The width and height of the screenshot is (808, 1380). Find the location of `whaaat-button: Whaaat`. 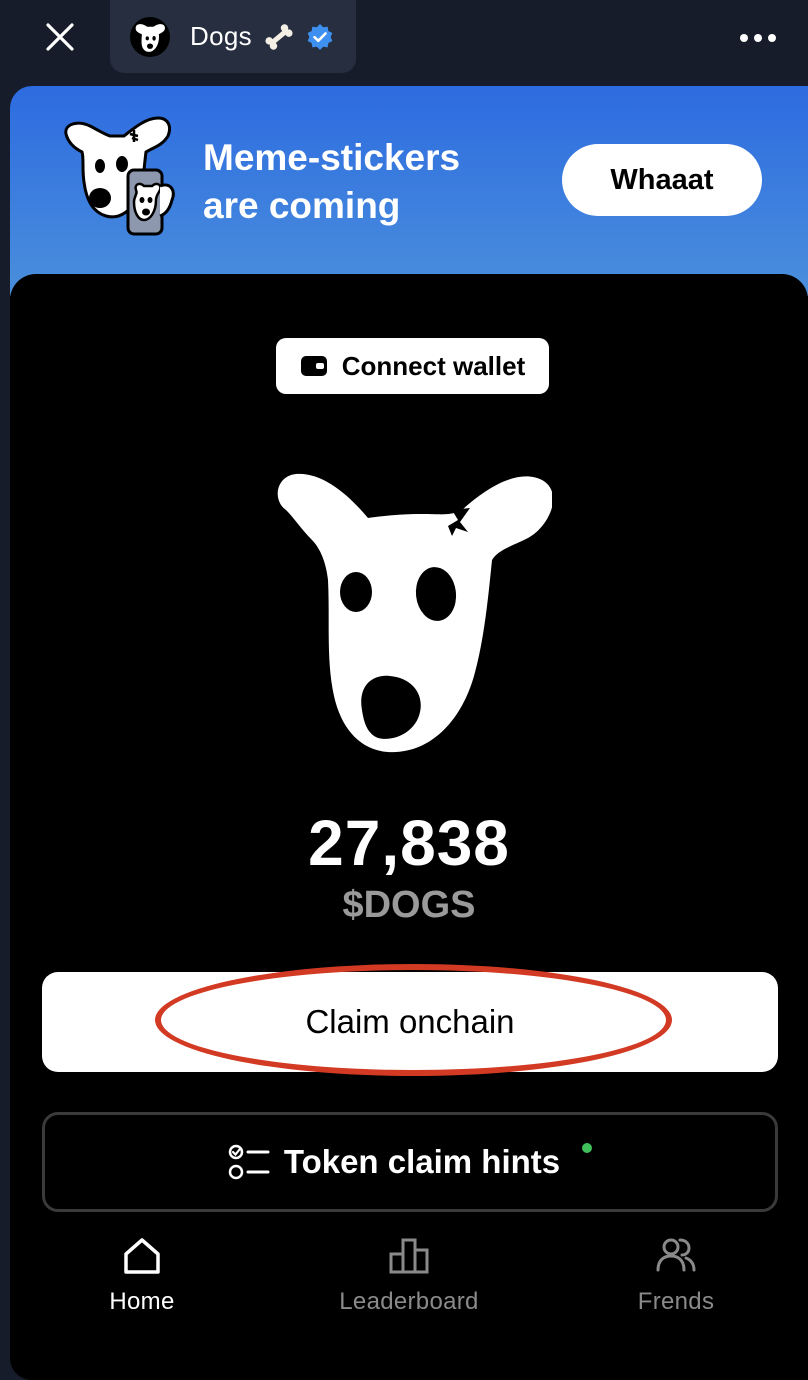

whaaat-button: Whaaat is located at coordinates (662, 180).